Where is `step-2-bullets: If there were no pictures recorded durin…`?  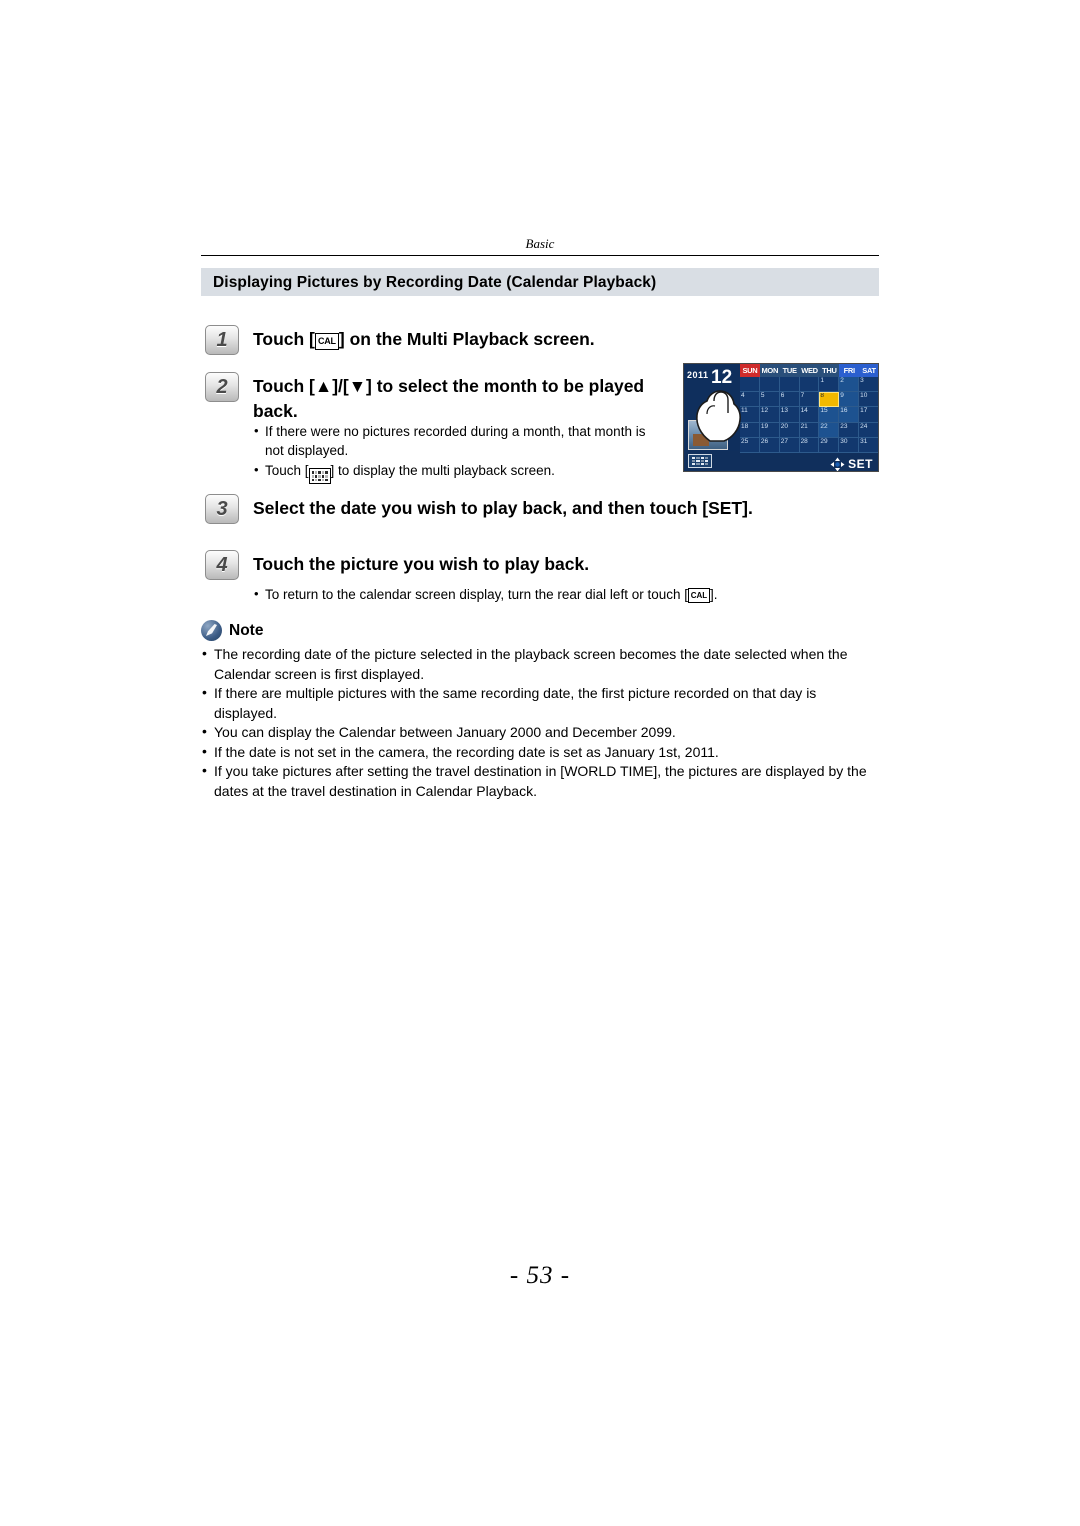 step-2-bullets: If there were no pictures recorded durin… is located at coordinates (453, 453).